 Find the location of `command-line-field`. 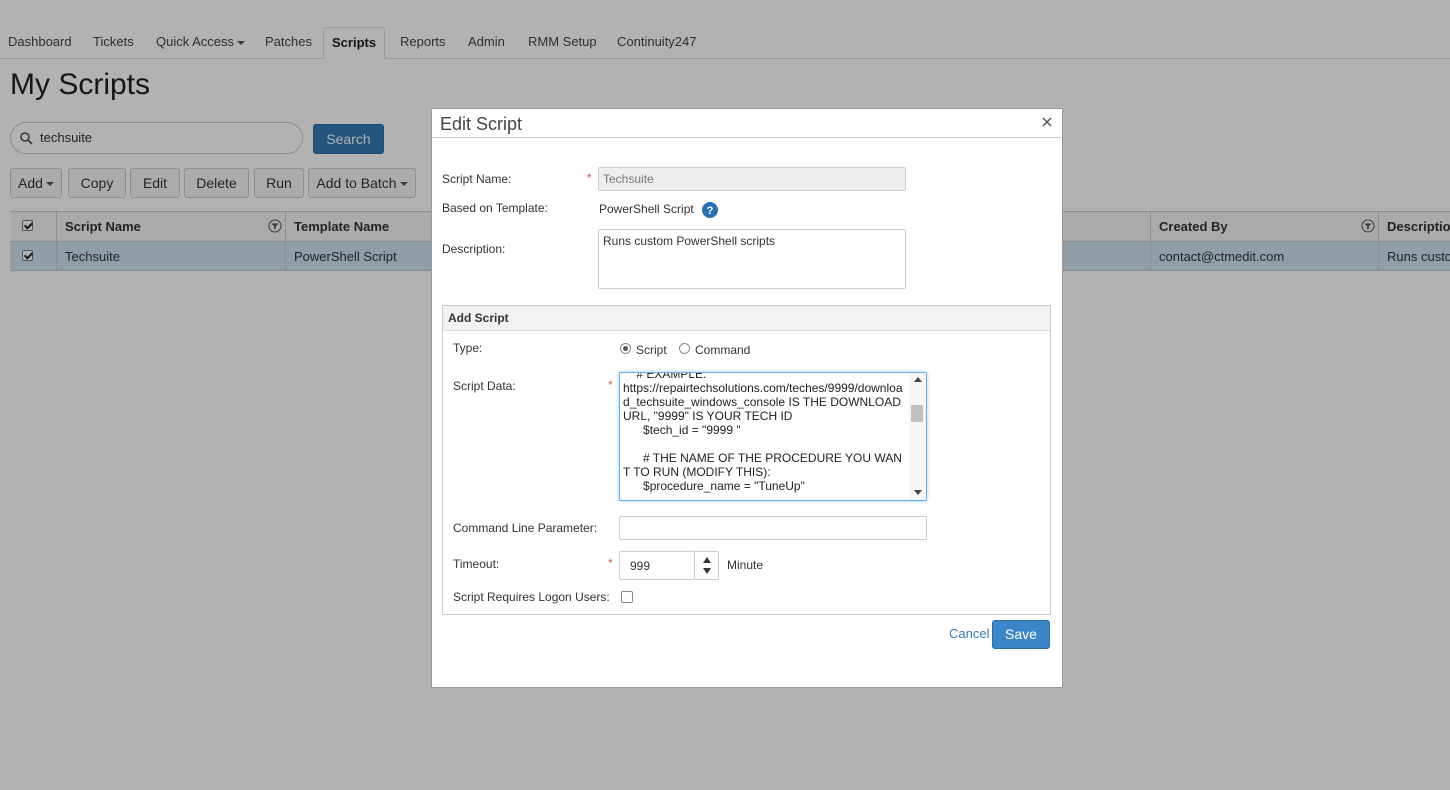

command-line-field is located at coordinates (773, 528).